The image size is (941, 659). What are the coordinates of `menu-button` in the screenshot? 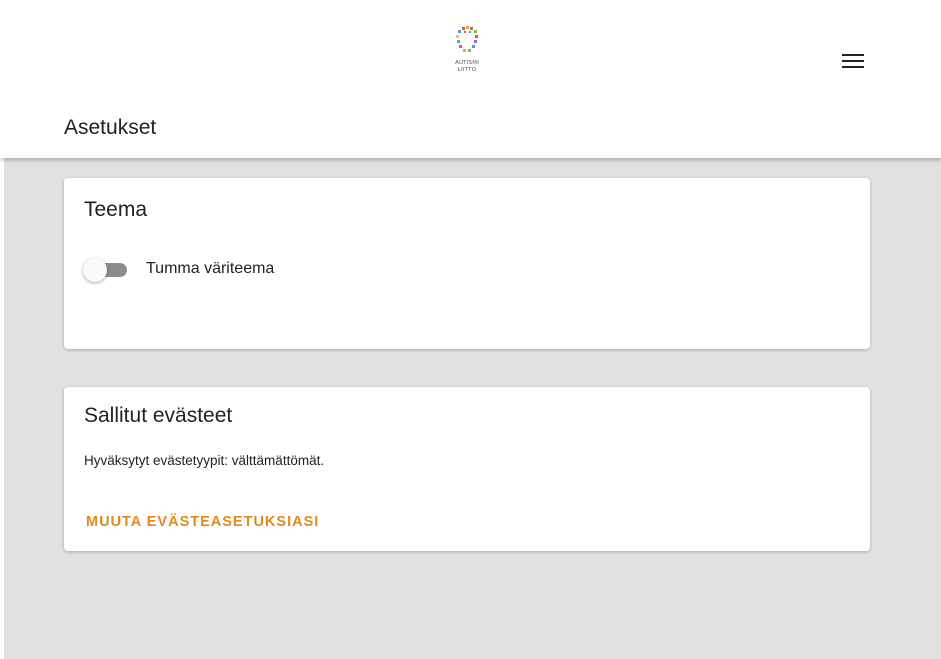 It's located at (853, 61).